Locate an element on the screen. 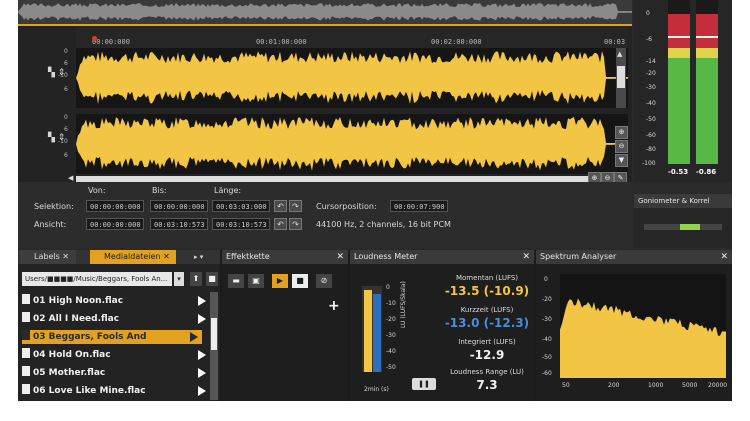  view-length-field: 00:03:10:573 is located at coordinates (241, 224).